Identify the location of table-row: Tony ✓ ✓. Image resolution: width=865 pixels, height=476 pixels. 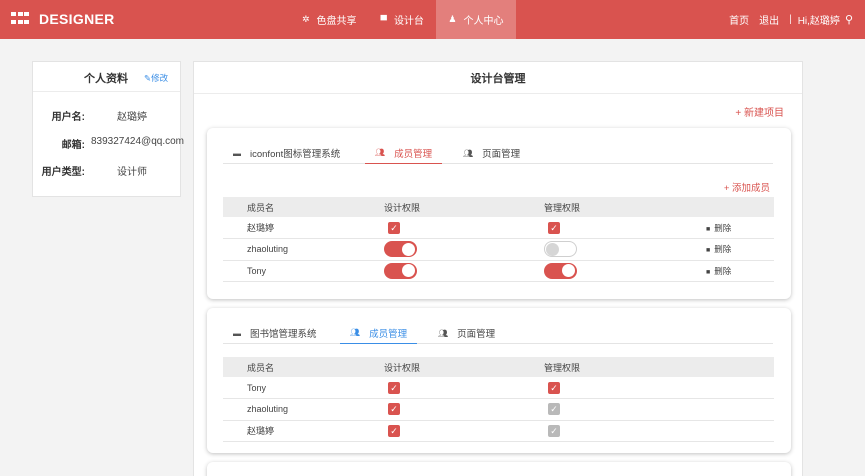
(498, 388).